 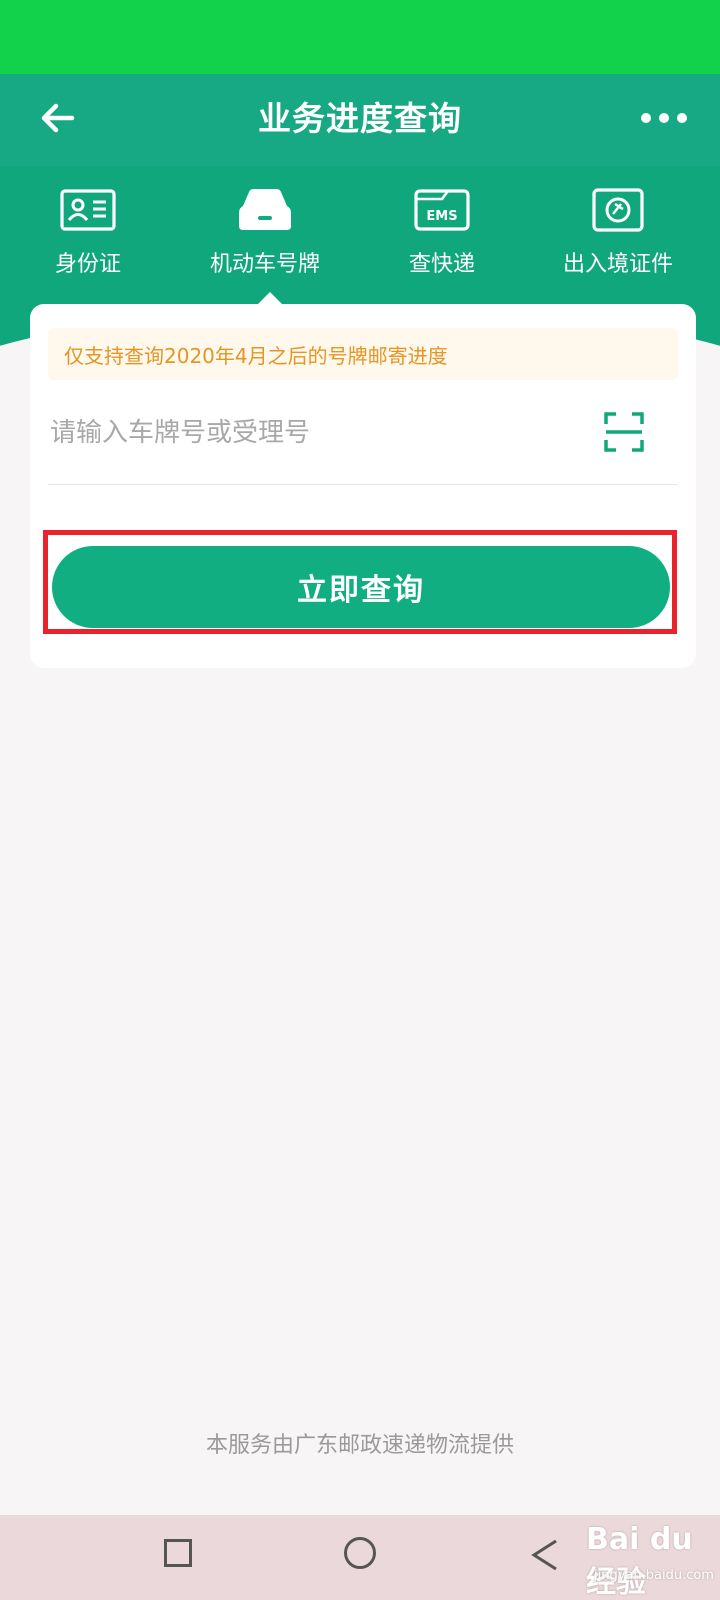 I want to click on tab-express: EMS 查快递, so click(x=442, y=233).